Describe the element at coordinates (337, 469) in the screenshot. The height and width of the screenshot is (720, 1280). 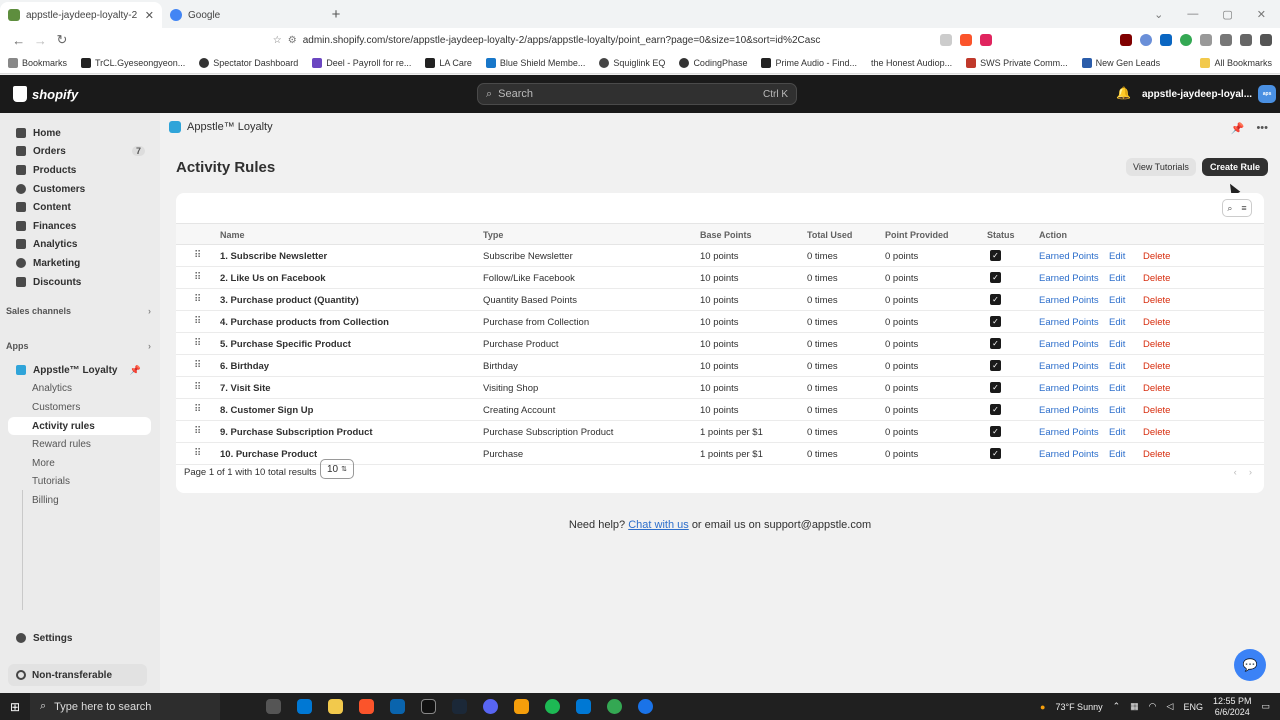
I see `per-page-select: 10 ⇅` at that location.